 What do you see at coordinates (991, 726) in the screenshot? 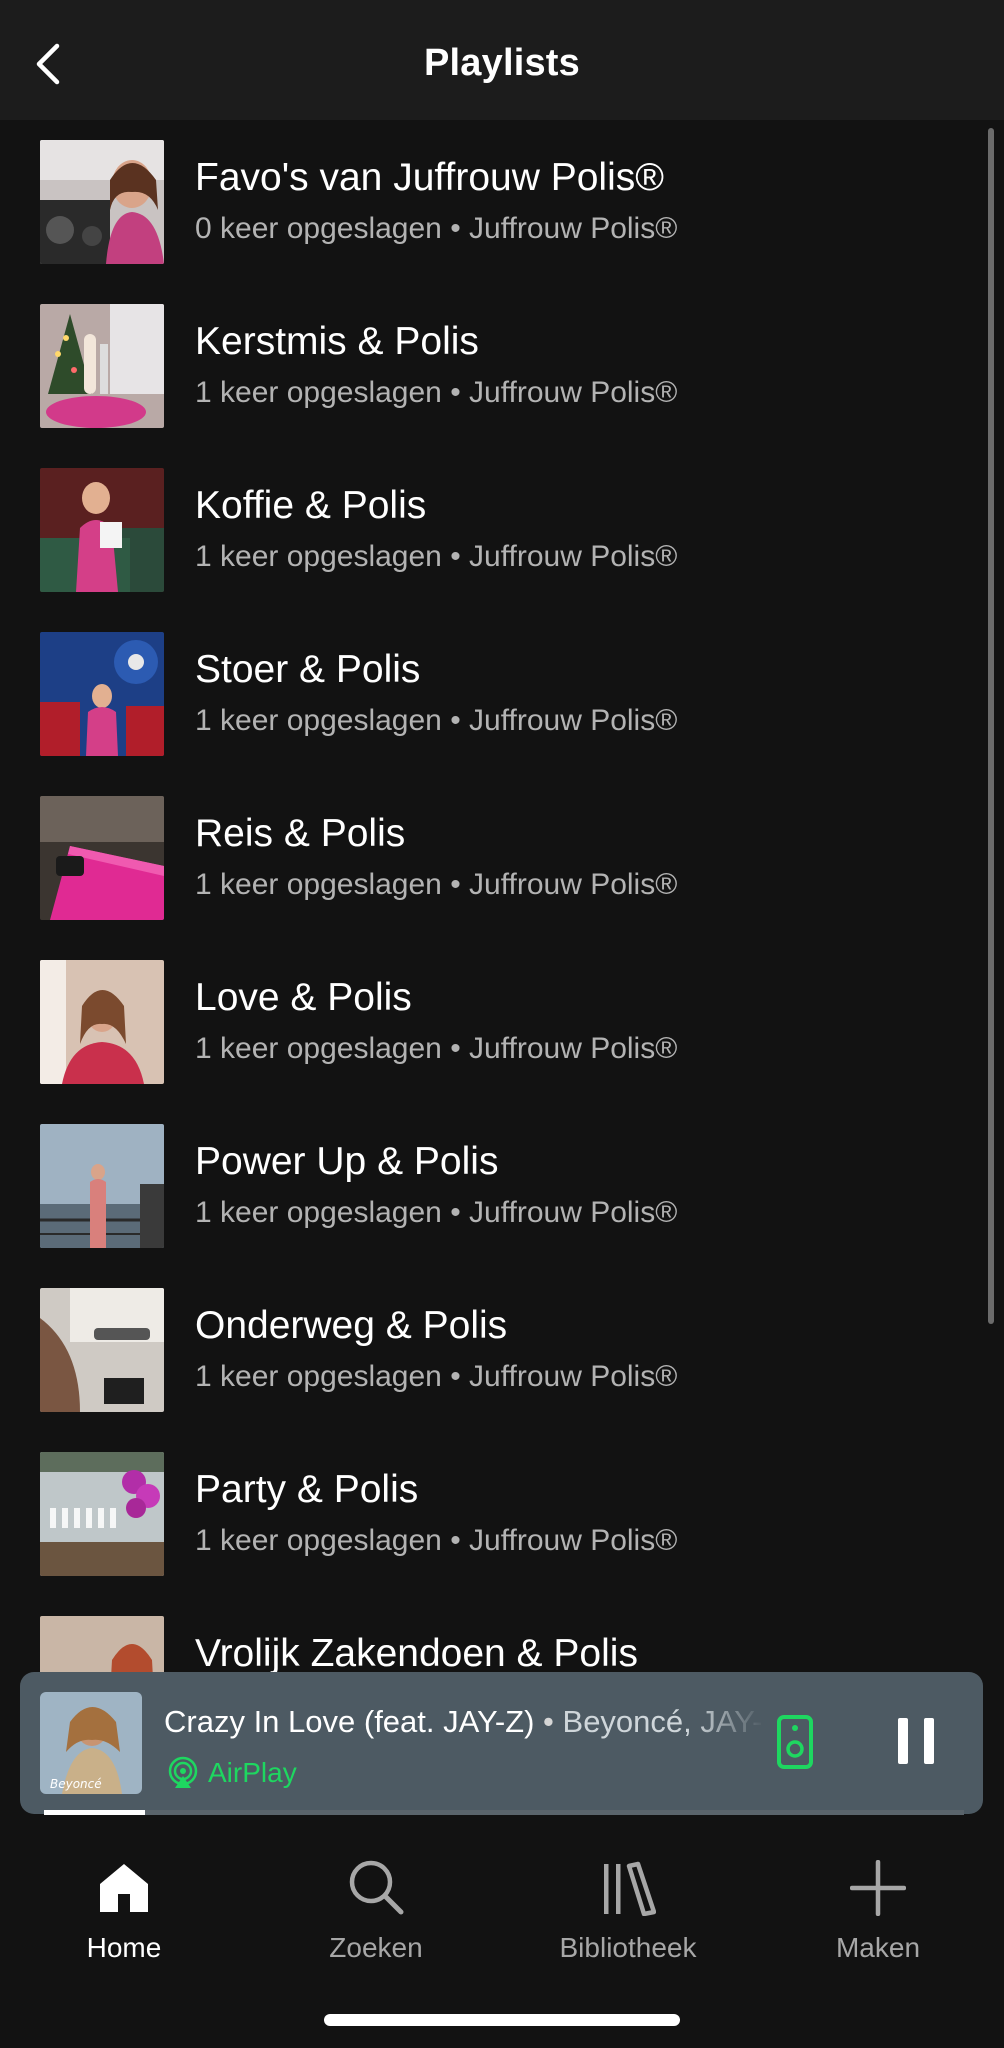
I see `scrollbar` at bounding box center [991, 726].